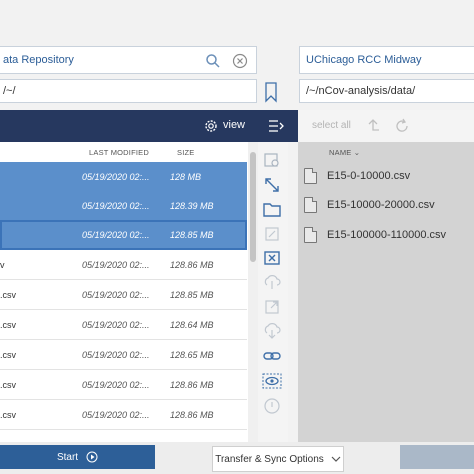  I want to click on column-last-modified: LAST MODIFIED, so click(119, 152).